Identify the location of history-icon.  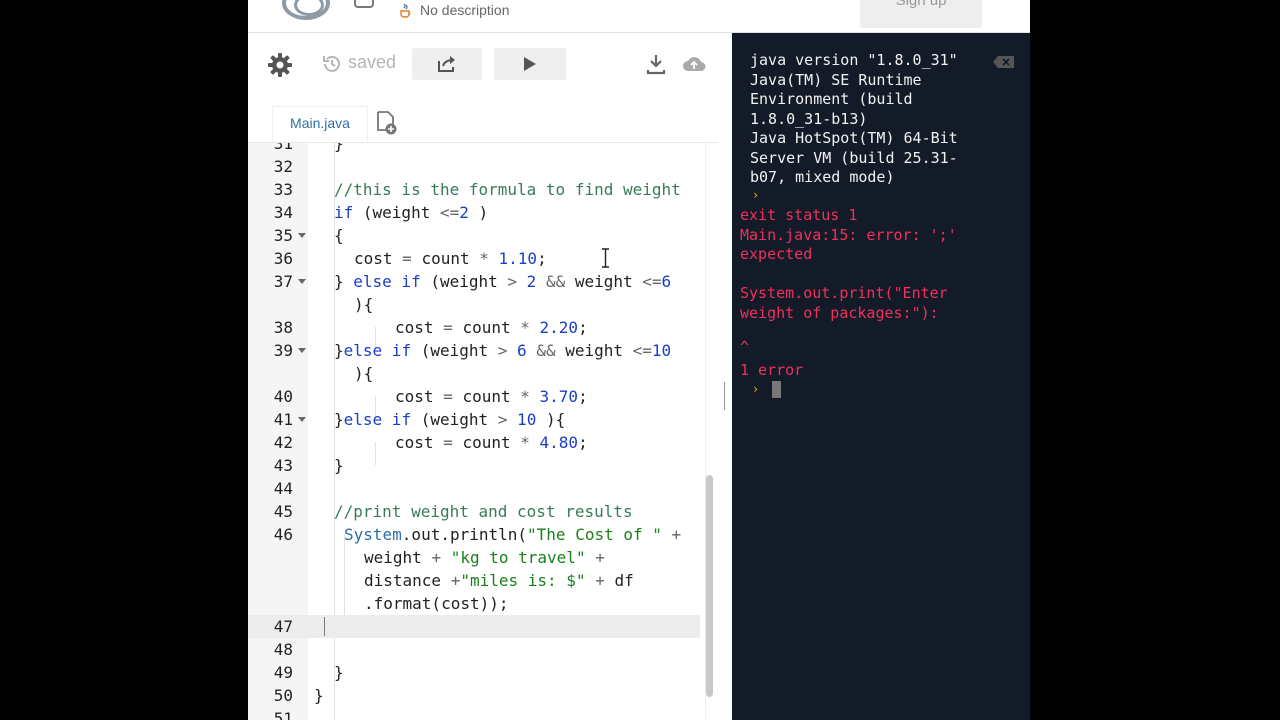
(332, 64).